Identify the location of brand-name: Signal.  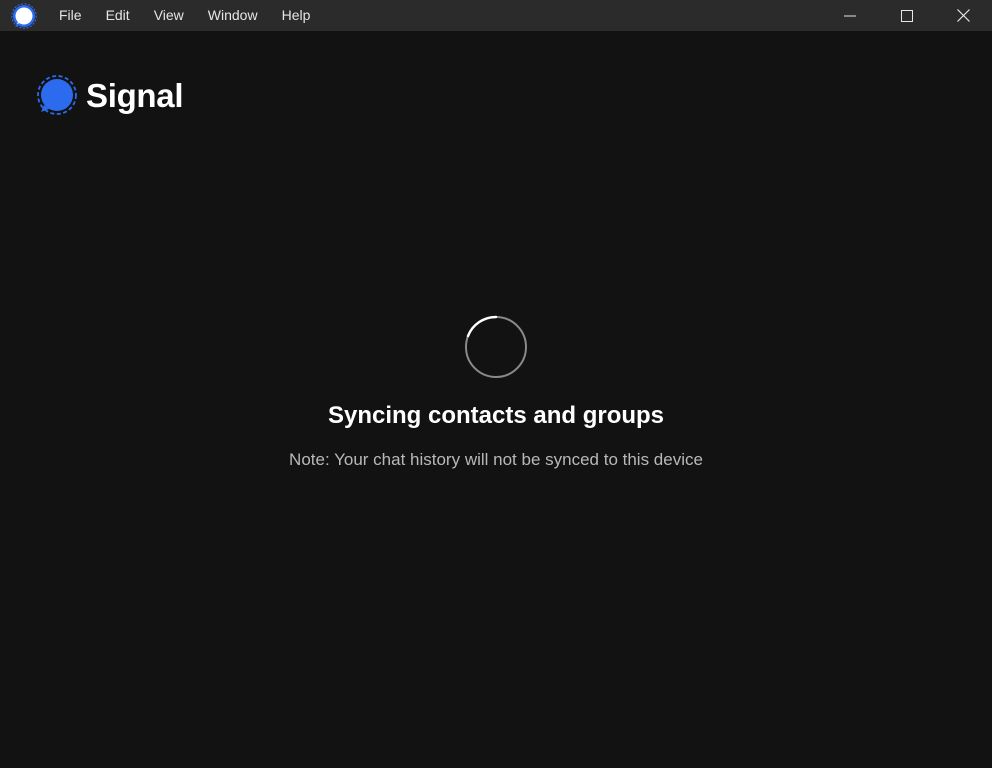
(135, 95).